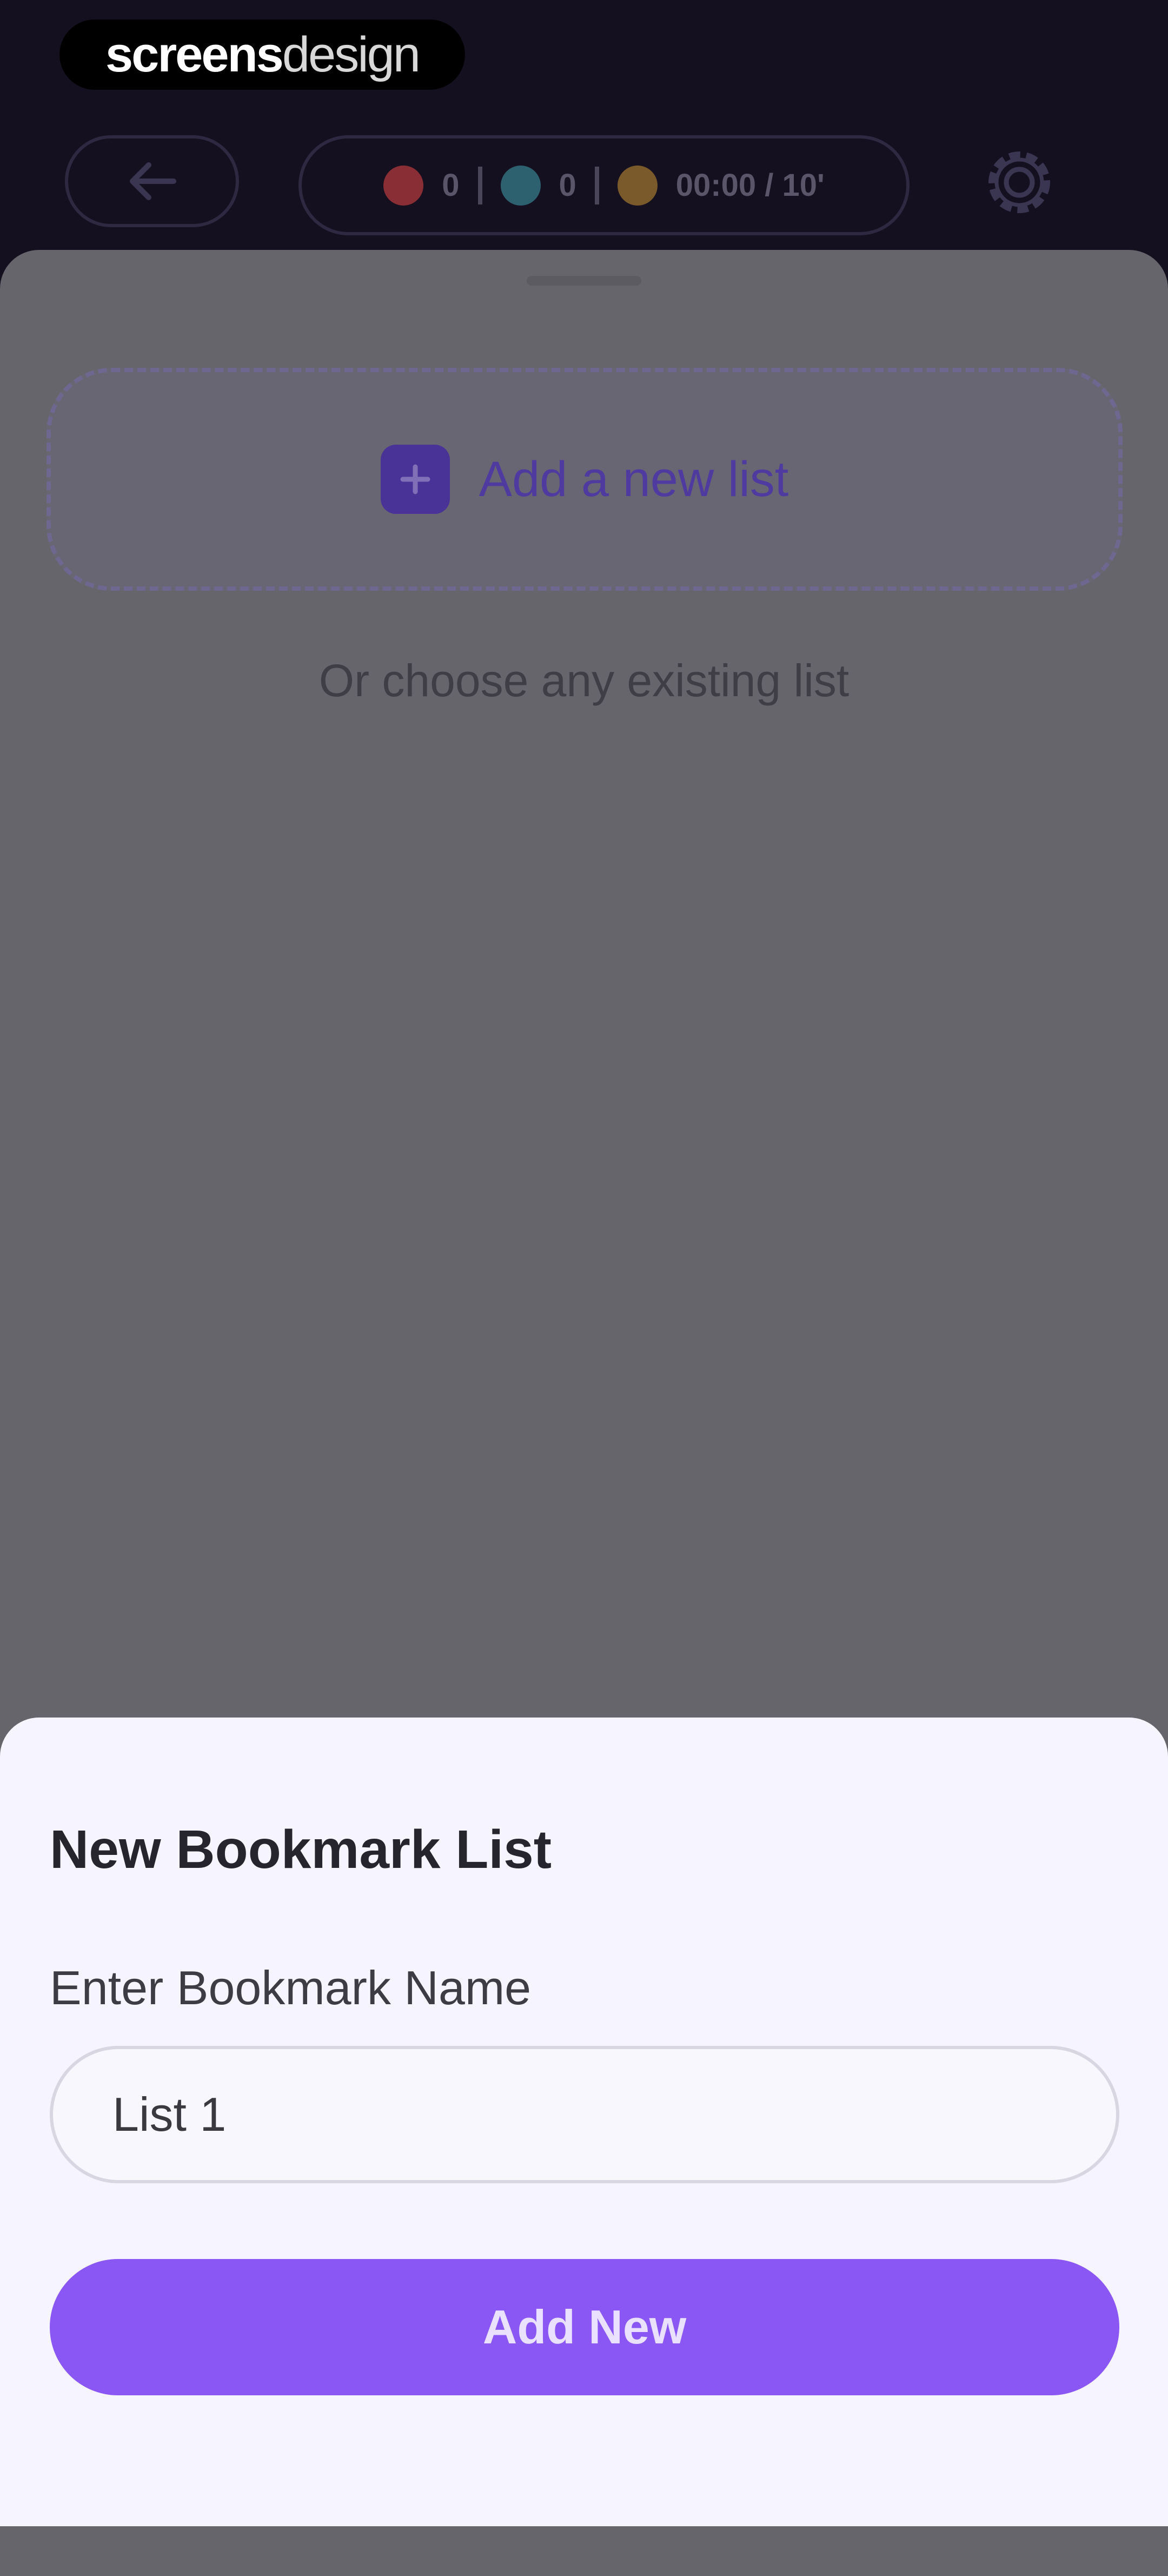 Image resolution: width=1168 pixels, height=2576 pixels. I want to click on sheet-grabber, so click(584, 281).